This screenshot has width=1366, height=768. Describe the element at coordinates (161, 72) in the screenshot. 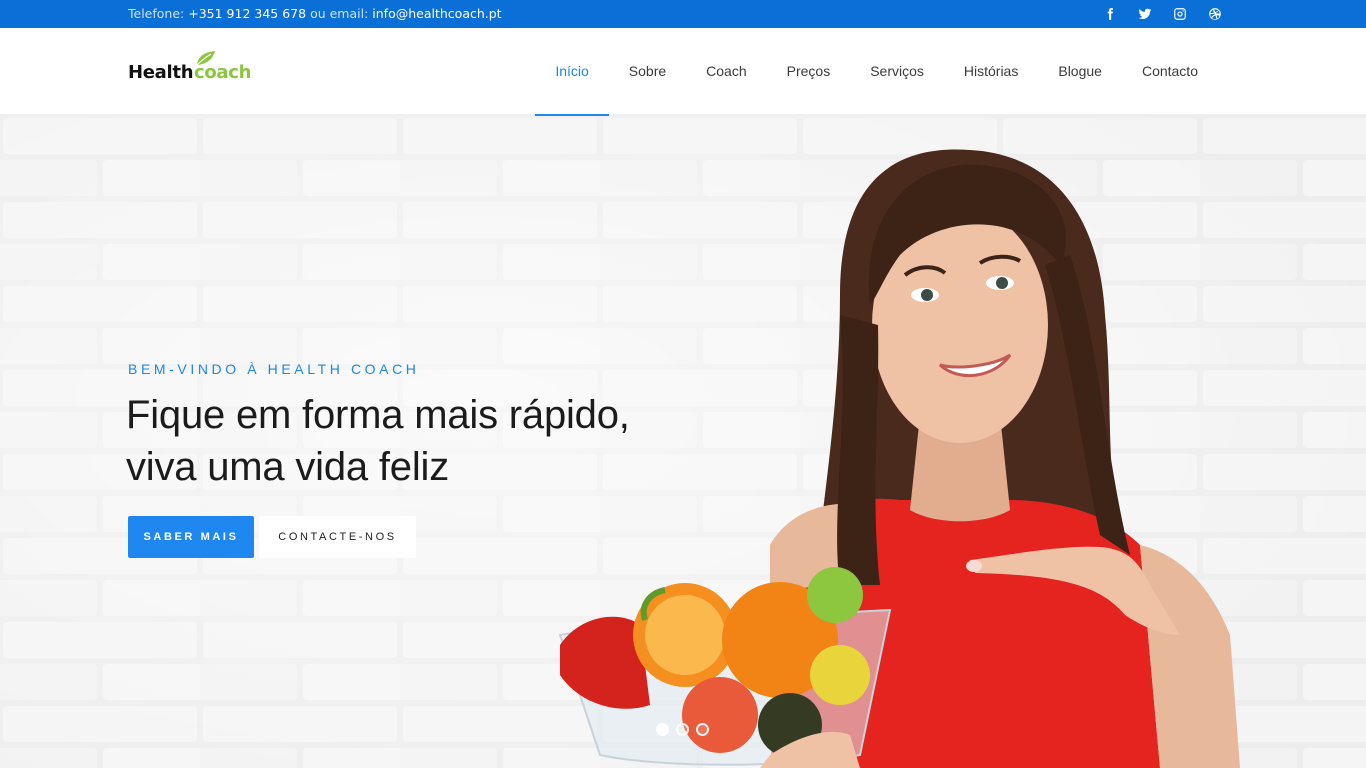

I see `logo-text-health: Health` at that location.